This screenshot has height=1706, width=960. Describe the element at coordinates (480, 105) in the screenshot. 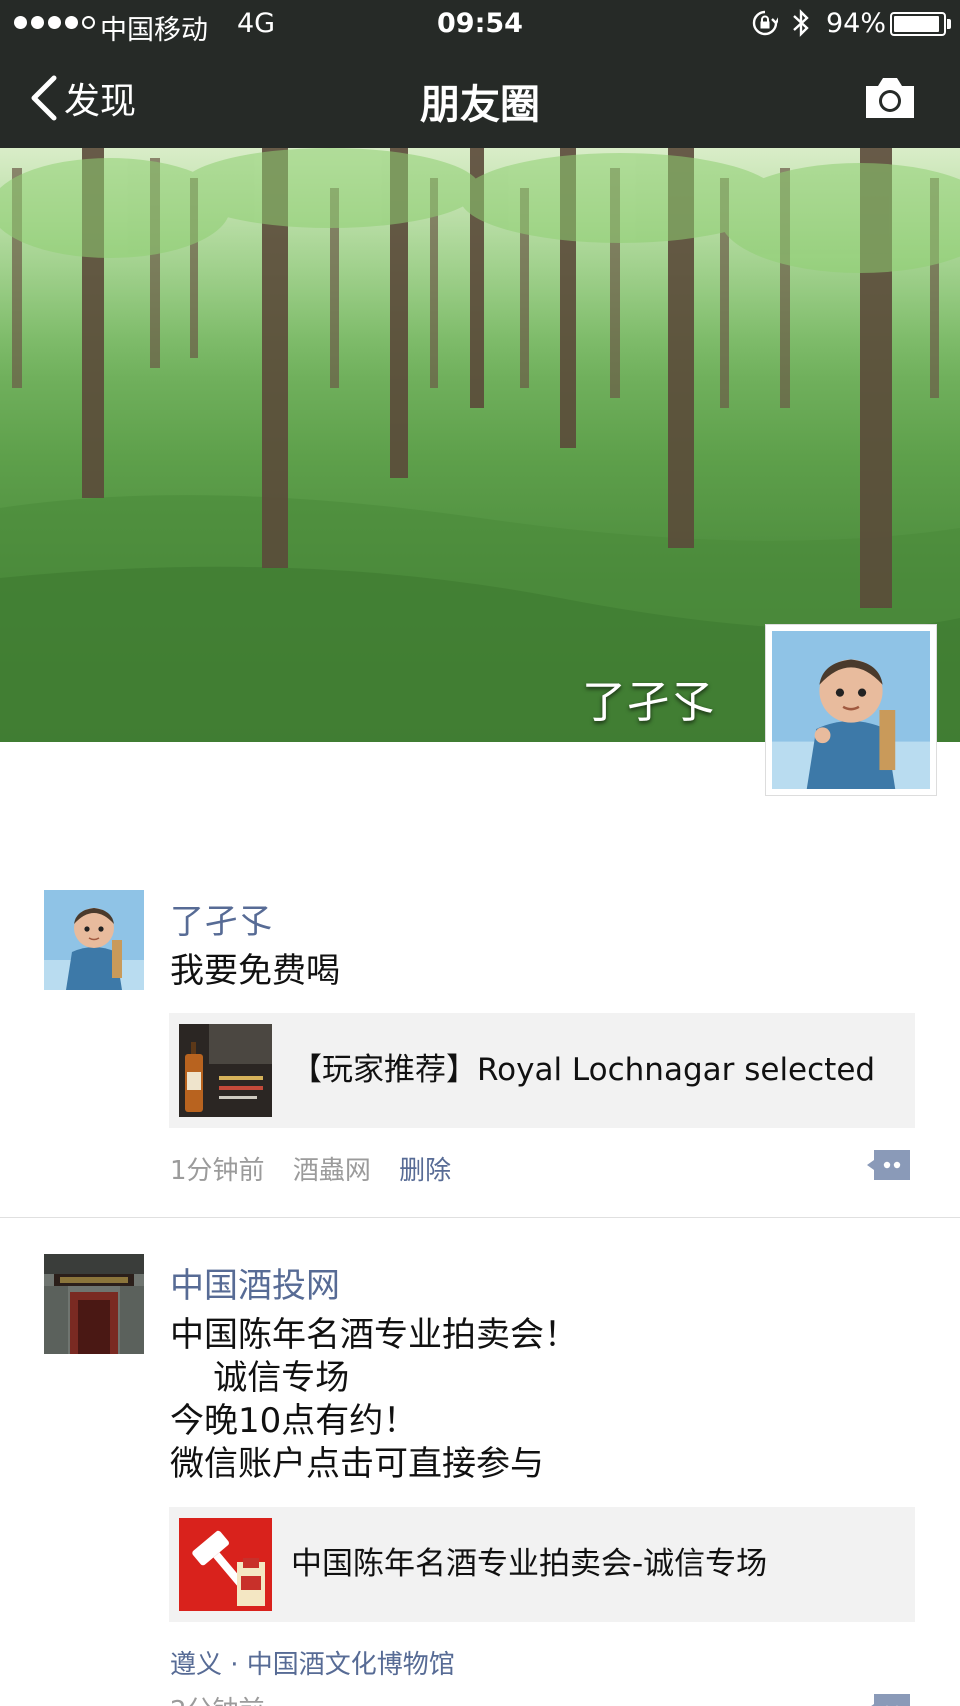

I see `page-title: 朋友圈` at that location.